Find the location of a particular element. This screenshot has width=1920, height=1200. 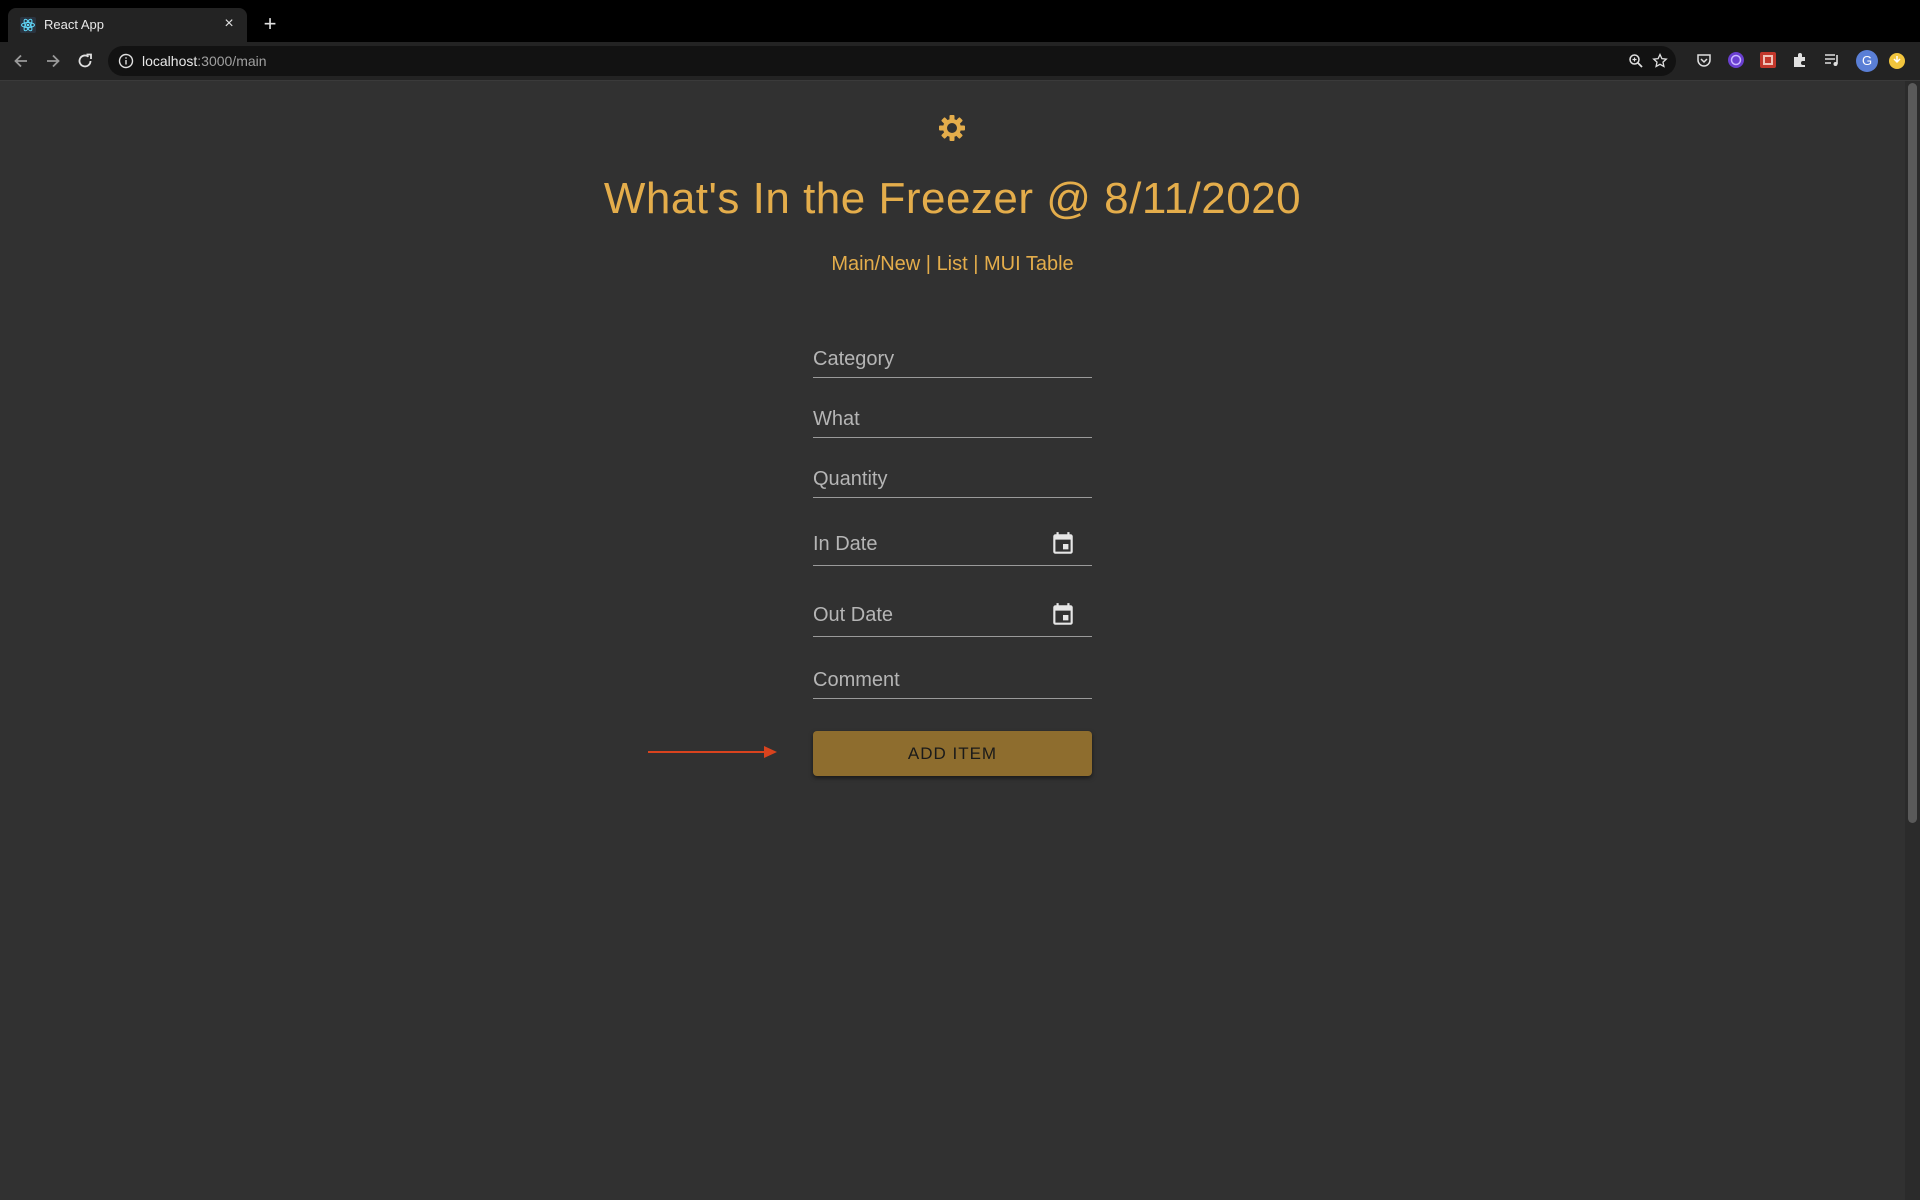

quantity-input is located at coordinates (952, 482).